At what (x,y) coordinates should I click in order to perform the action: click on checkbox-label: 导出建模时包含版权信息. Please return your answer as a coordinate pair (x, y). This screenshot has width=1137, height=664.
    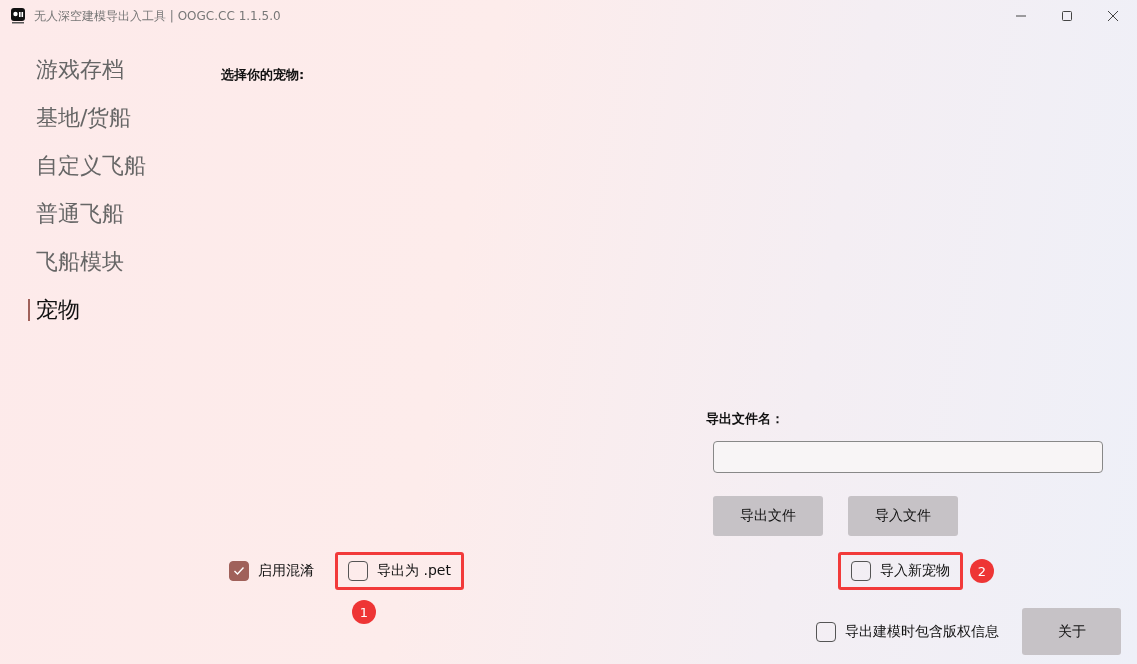
    Looking at the image, I should click on (922, 631).